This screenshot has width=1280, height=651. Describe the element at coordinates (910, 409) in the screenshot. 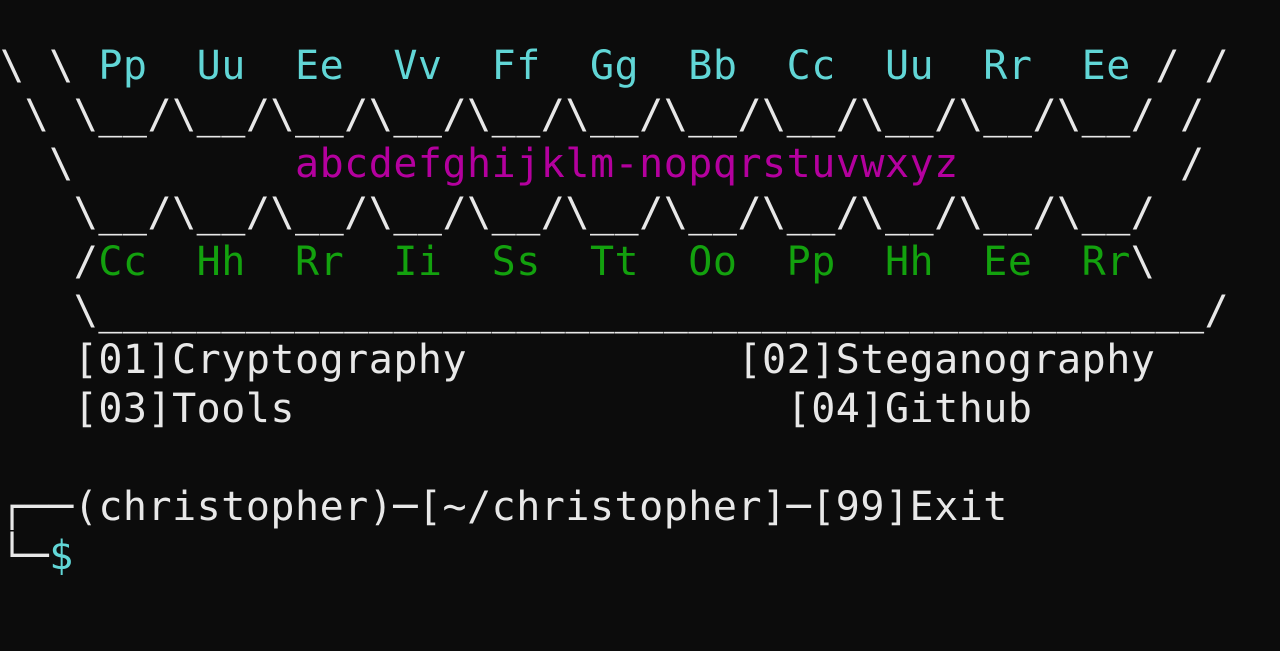

I see `menu-item-github: [04]Github` at that location.